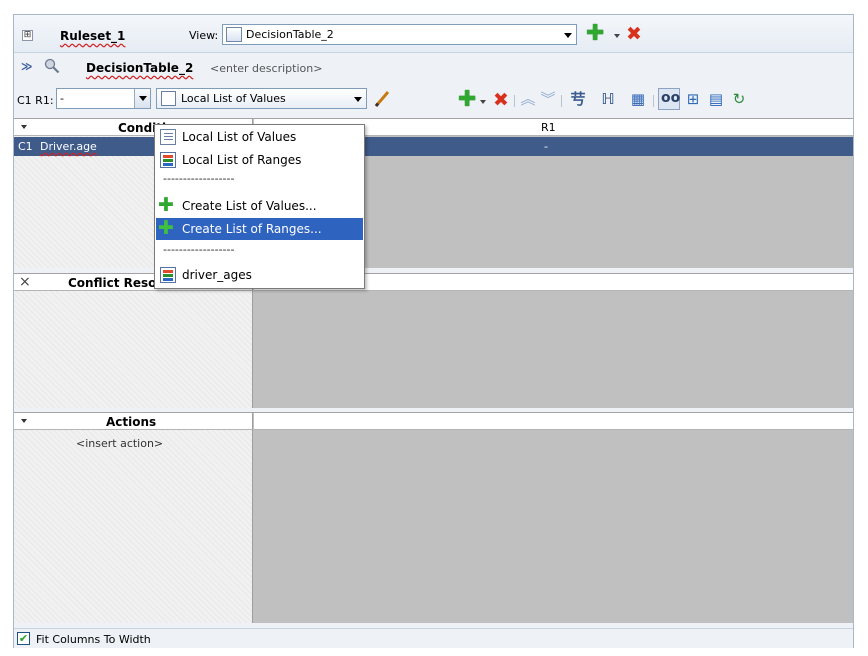 This screenshot has width=868, height=656. Describe the element at coordinates (382, 99) in the screenshot. I see `pencil-icon` at that location.